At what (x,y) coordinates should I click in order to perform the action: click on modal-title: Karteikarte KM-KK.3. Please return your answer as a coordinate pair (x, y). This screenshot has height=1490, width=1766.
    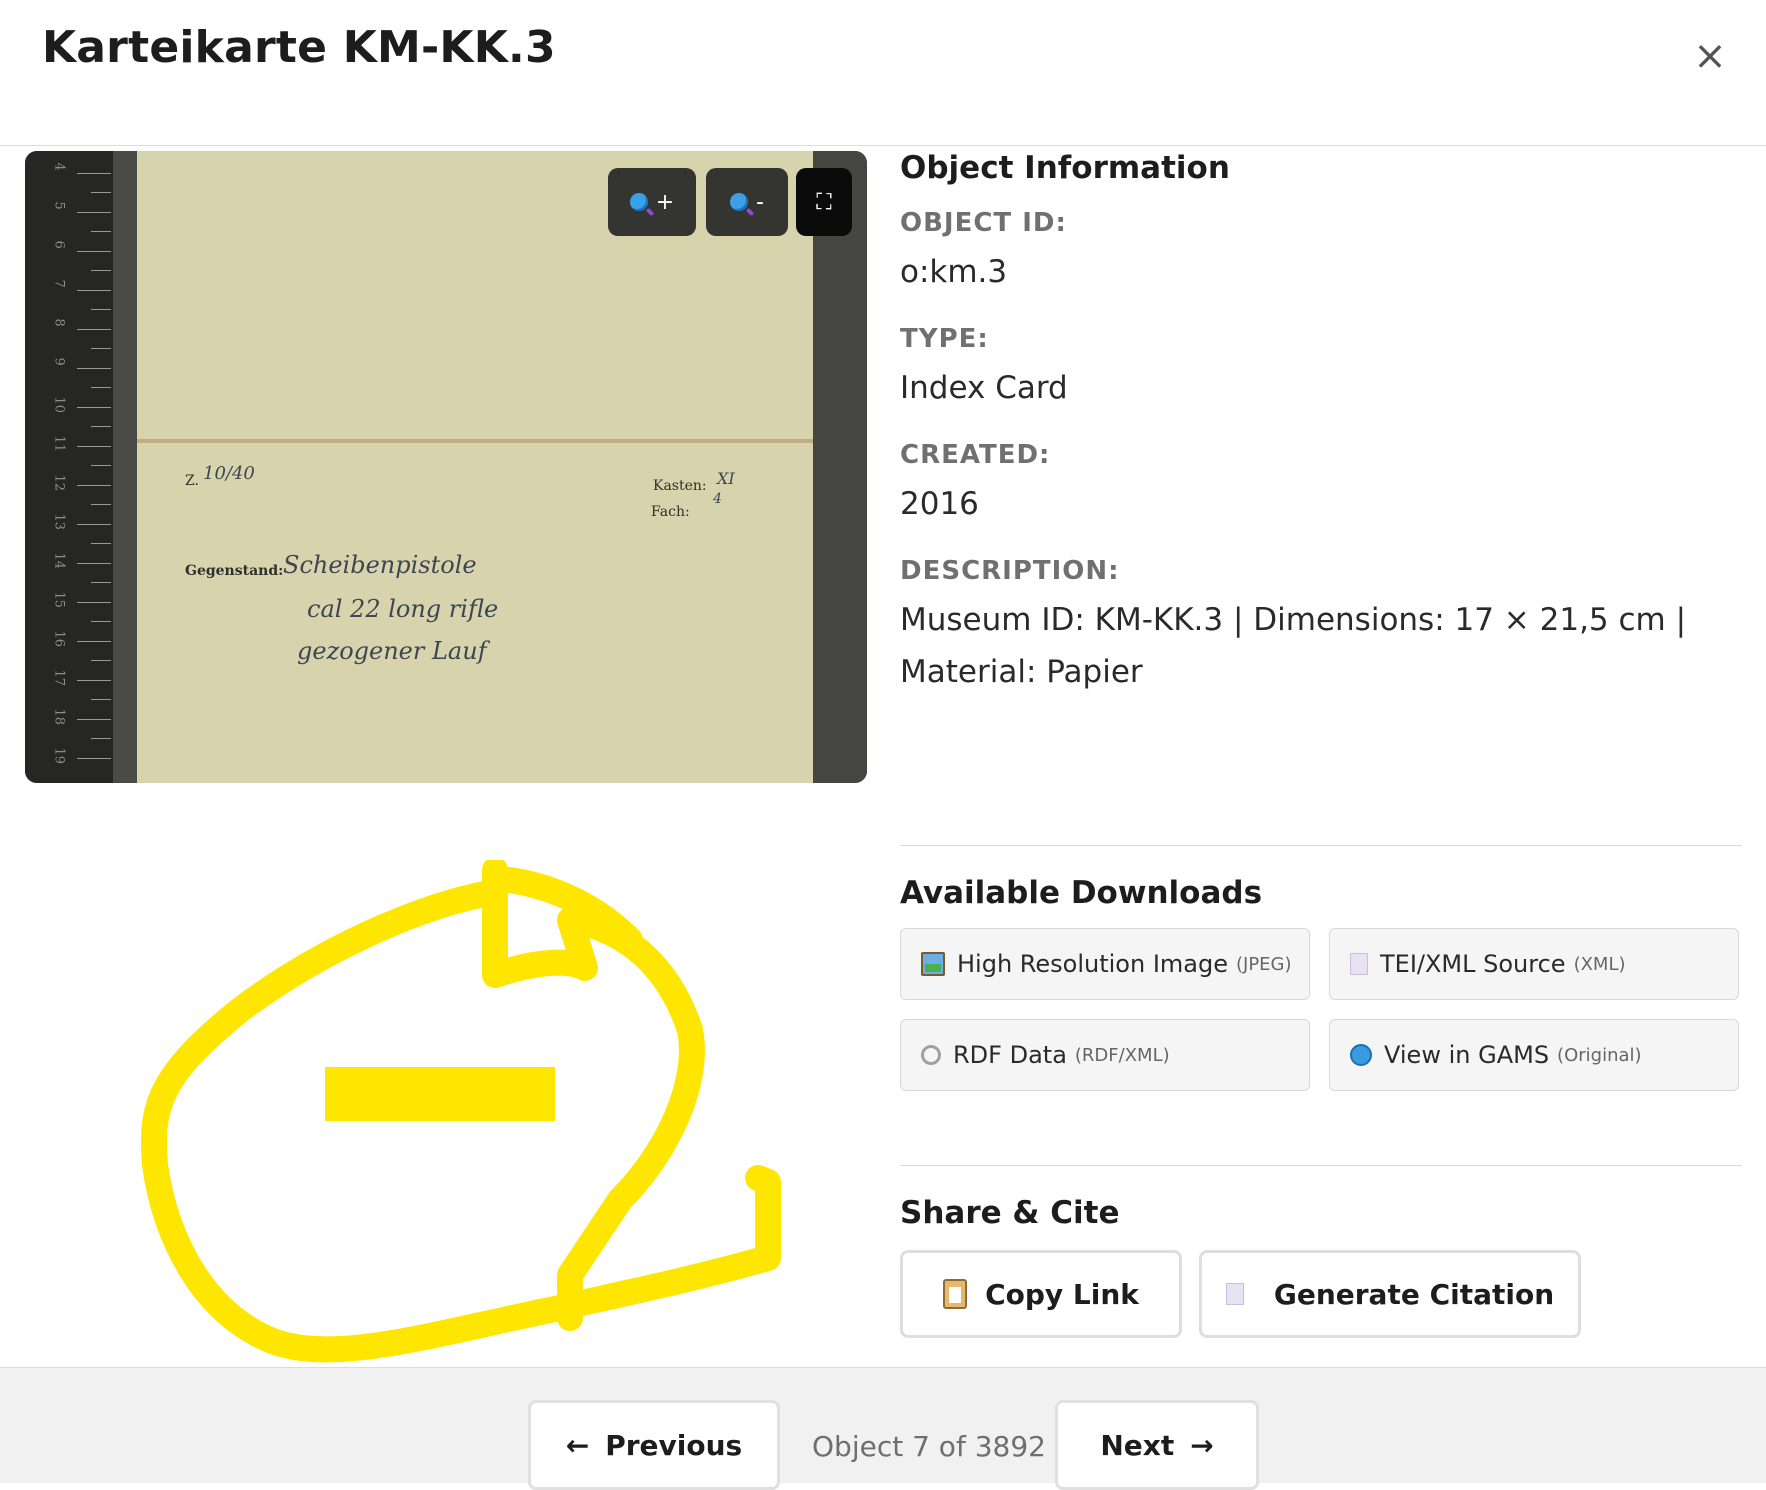
    Looking at the image, I should click on (299, 47).